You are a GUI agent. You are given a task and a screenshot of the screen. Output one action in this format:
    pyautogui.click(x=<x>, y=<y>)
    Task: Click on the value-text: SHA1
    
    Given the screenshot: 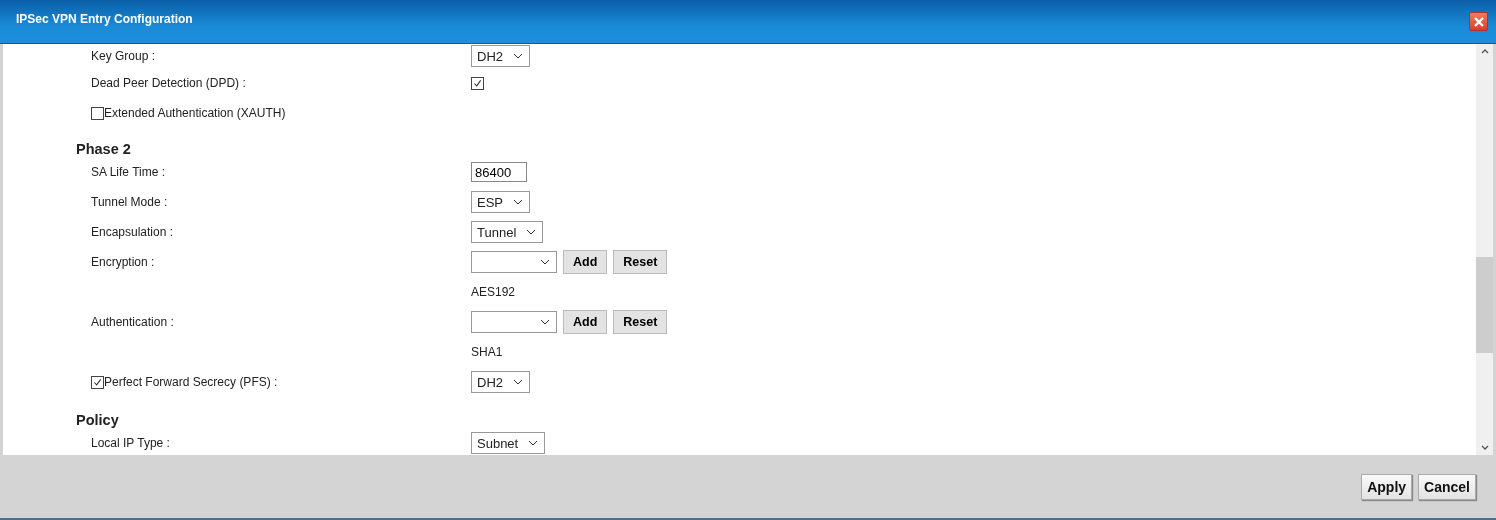 What is the action you would take?
    pyautogui.click(x=487, y=352)
    